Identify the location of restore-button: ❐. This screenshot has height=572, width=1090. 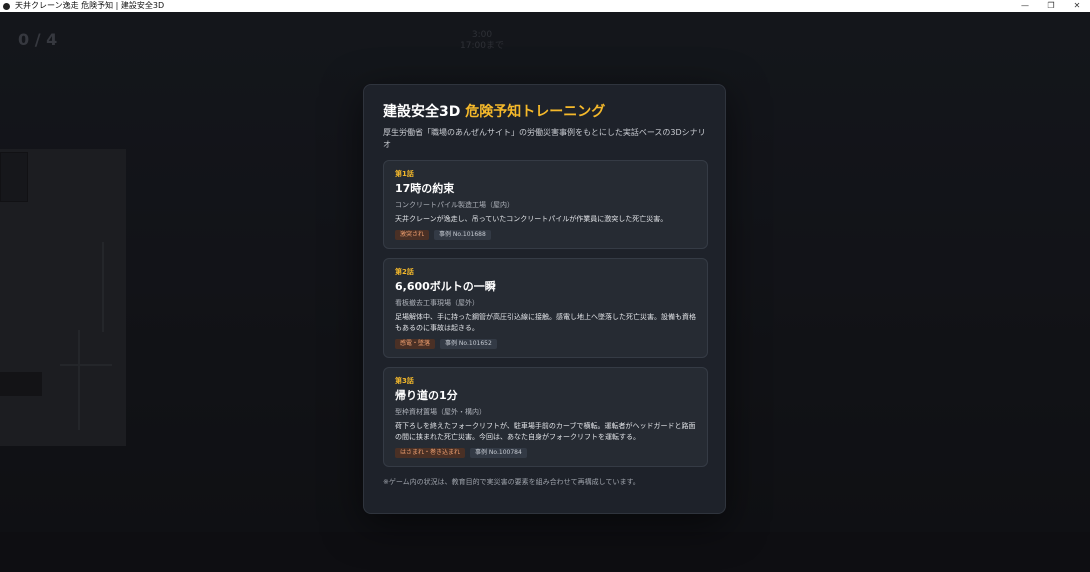
(1051, 6).